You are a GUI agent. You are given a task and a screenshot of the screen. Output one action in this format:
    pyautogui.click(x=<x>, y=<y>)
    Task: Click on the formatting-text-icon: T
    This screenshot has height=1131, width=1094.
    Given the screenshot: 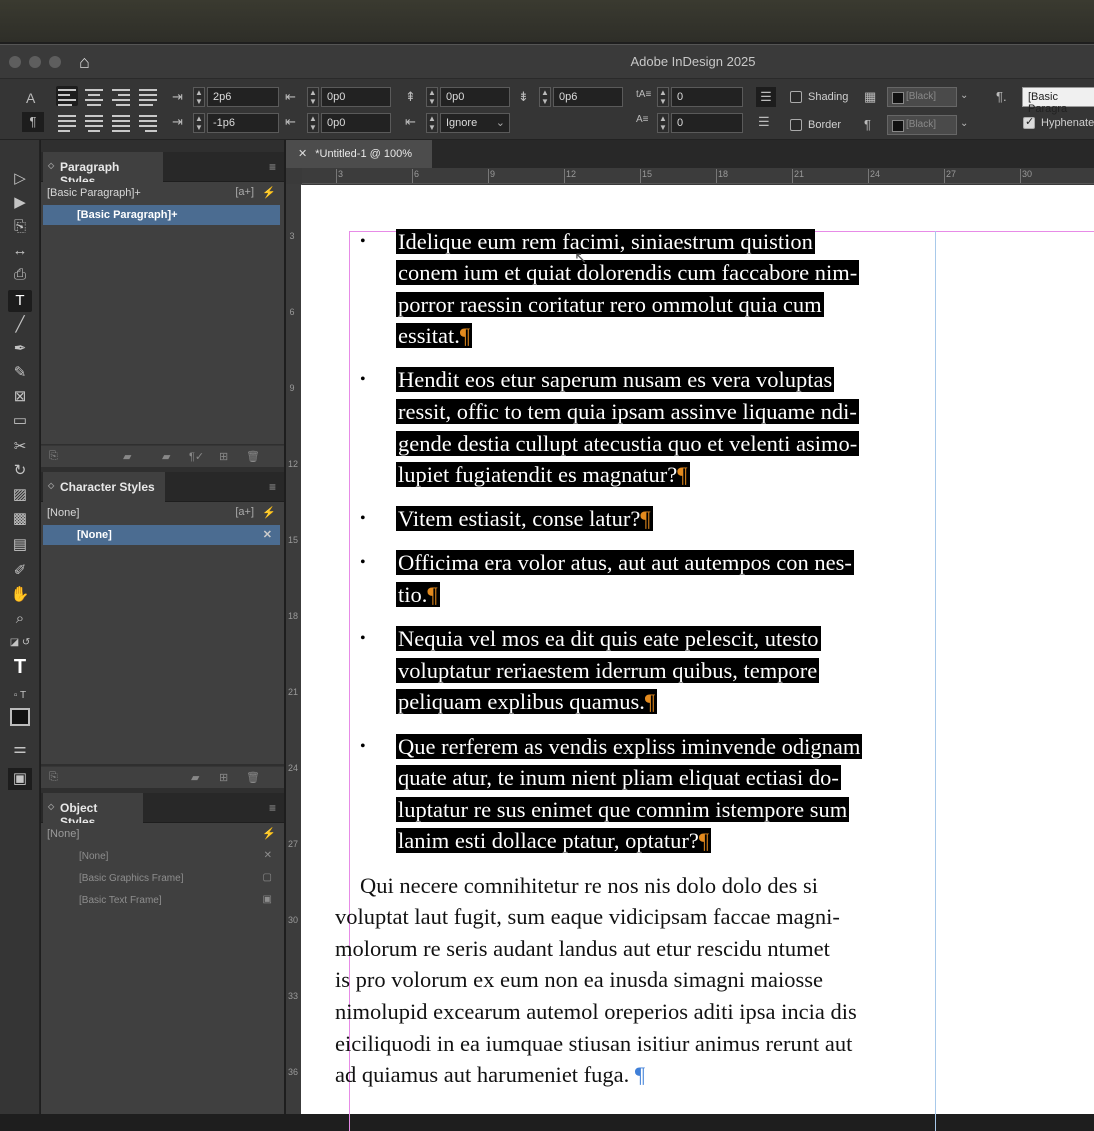 What is the action you would take?
    pyautogui.click(x=20, y=667)
    